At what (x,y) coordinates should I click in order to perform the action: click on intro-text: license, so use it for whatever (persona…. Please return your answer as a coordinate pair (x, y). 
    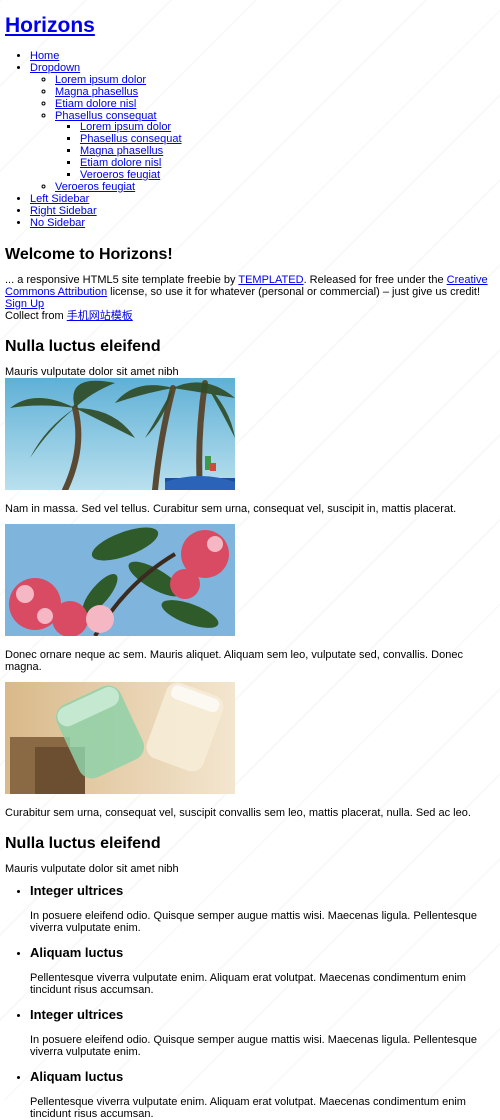
    Looking at the image, I should click on (294, 291).